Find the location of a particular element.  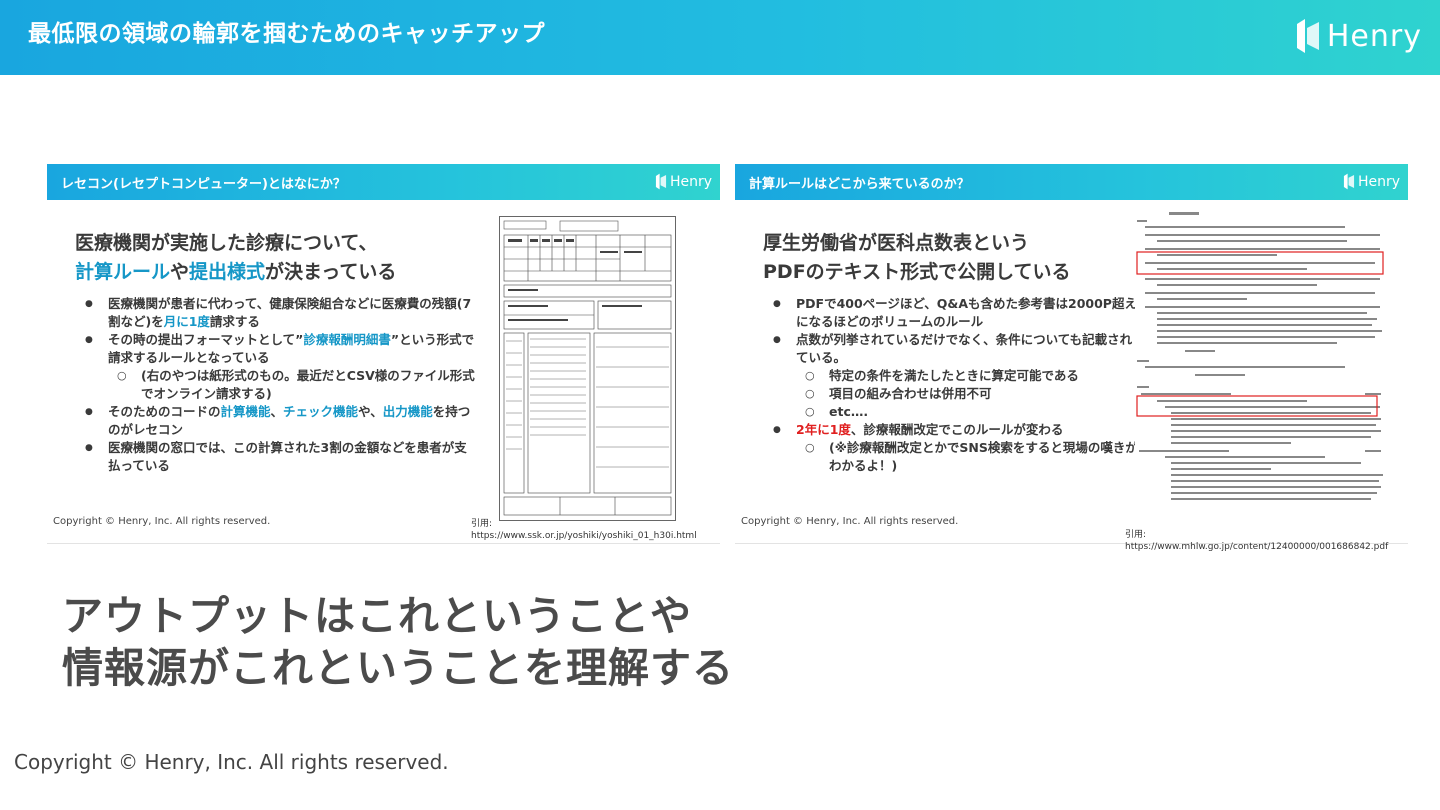

receipt-form-image is located at coordinates (587, 368).